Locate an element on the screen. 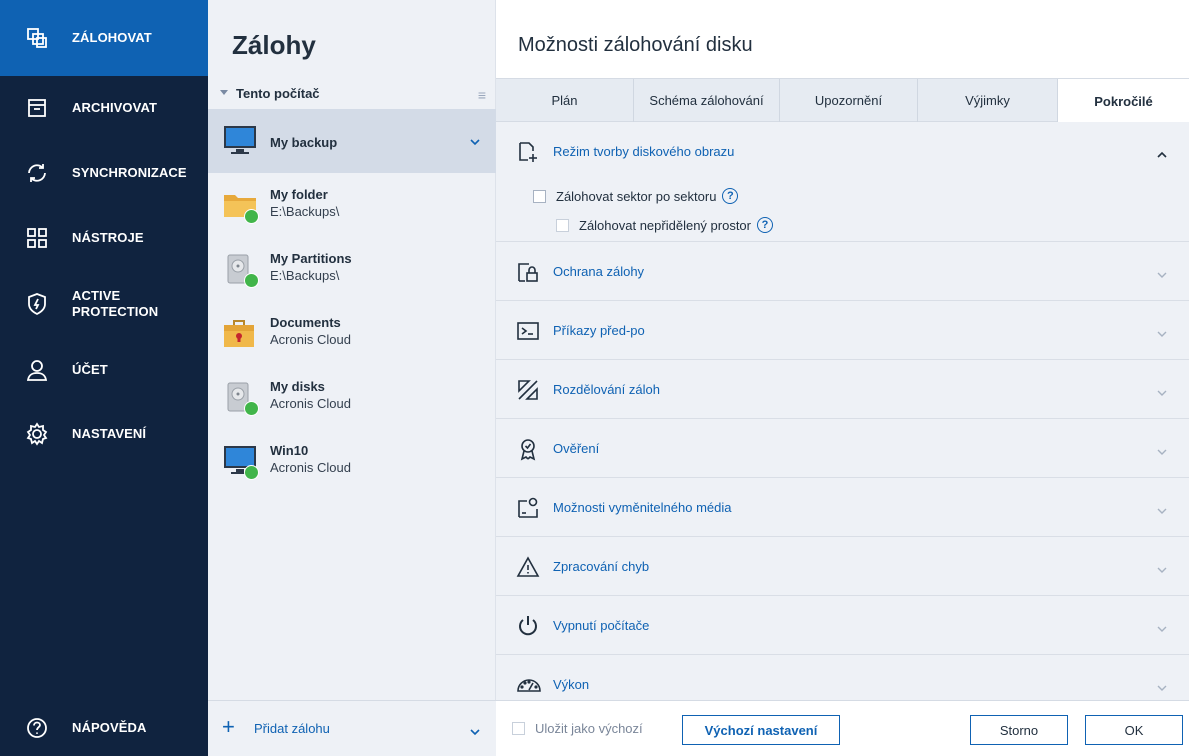 Image resolution: width=1189 pixels, height=756 pixels. nav-label-sync: SYNCHRONIZACE is located at coordinates (129, 172).